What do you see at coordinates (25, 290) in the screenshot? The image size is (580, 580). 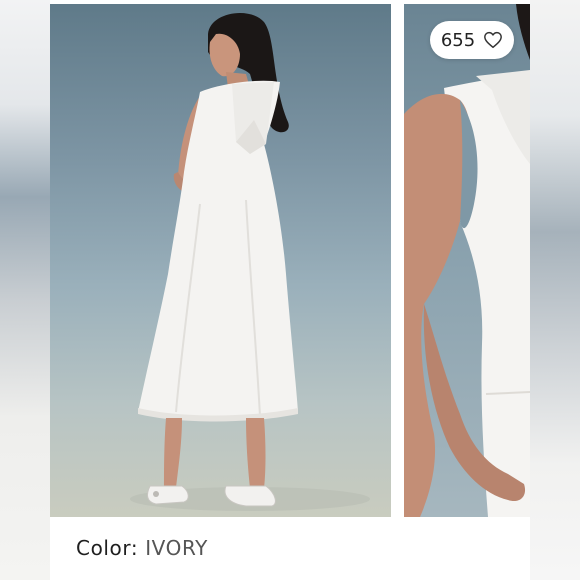 I see `left-blur-border` at bounding box center [25, 290].